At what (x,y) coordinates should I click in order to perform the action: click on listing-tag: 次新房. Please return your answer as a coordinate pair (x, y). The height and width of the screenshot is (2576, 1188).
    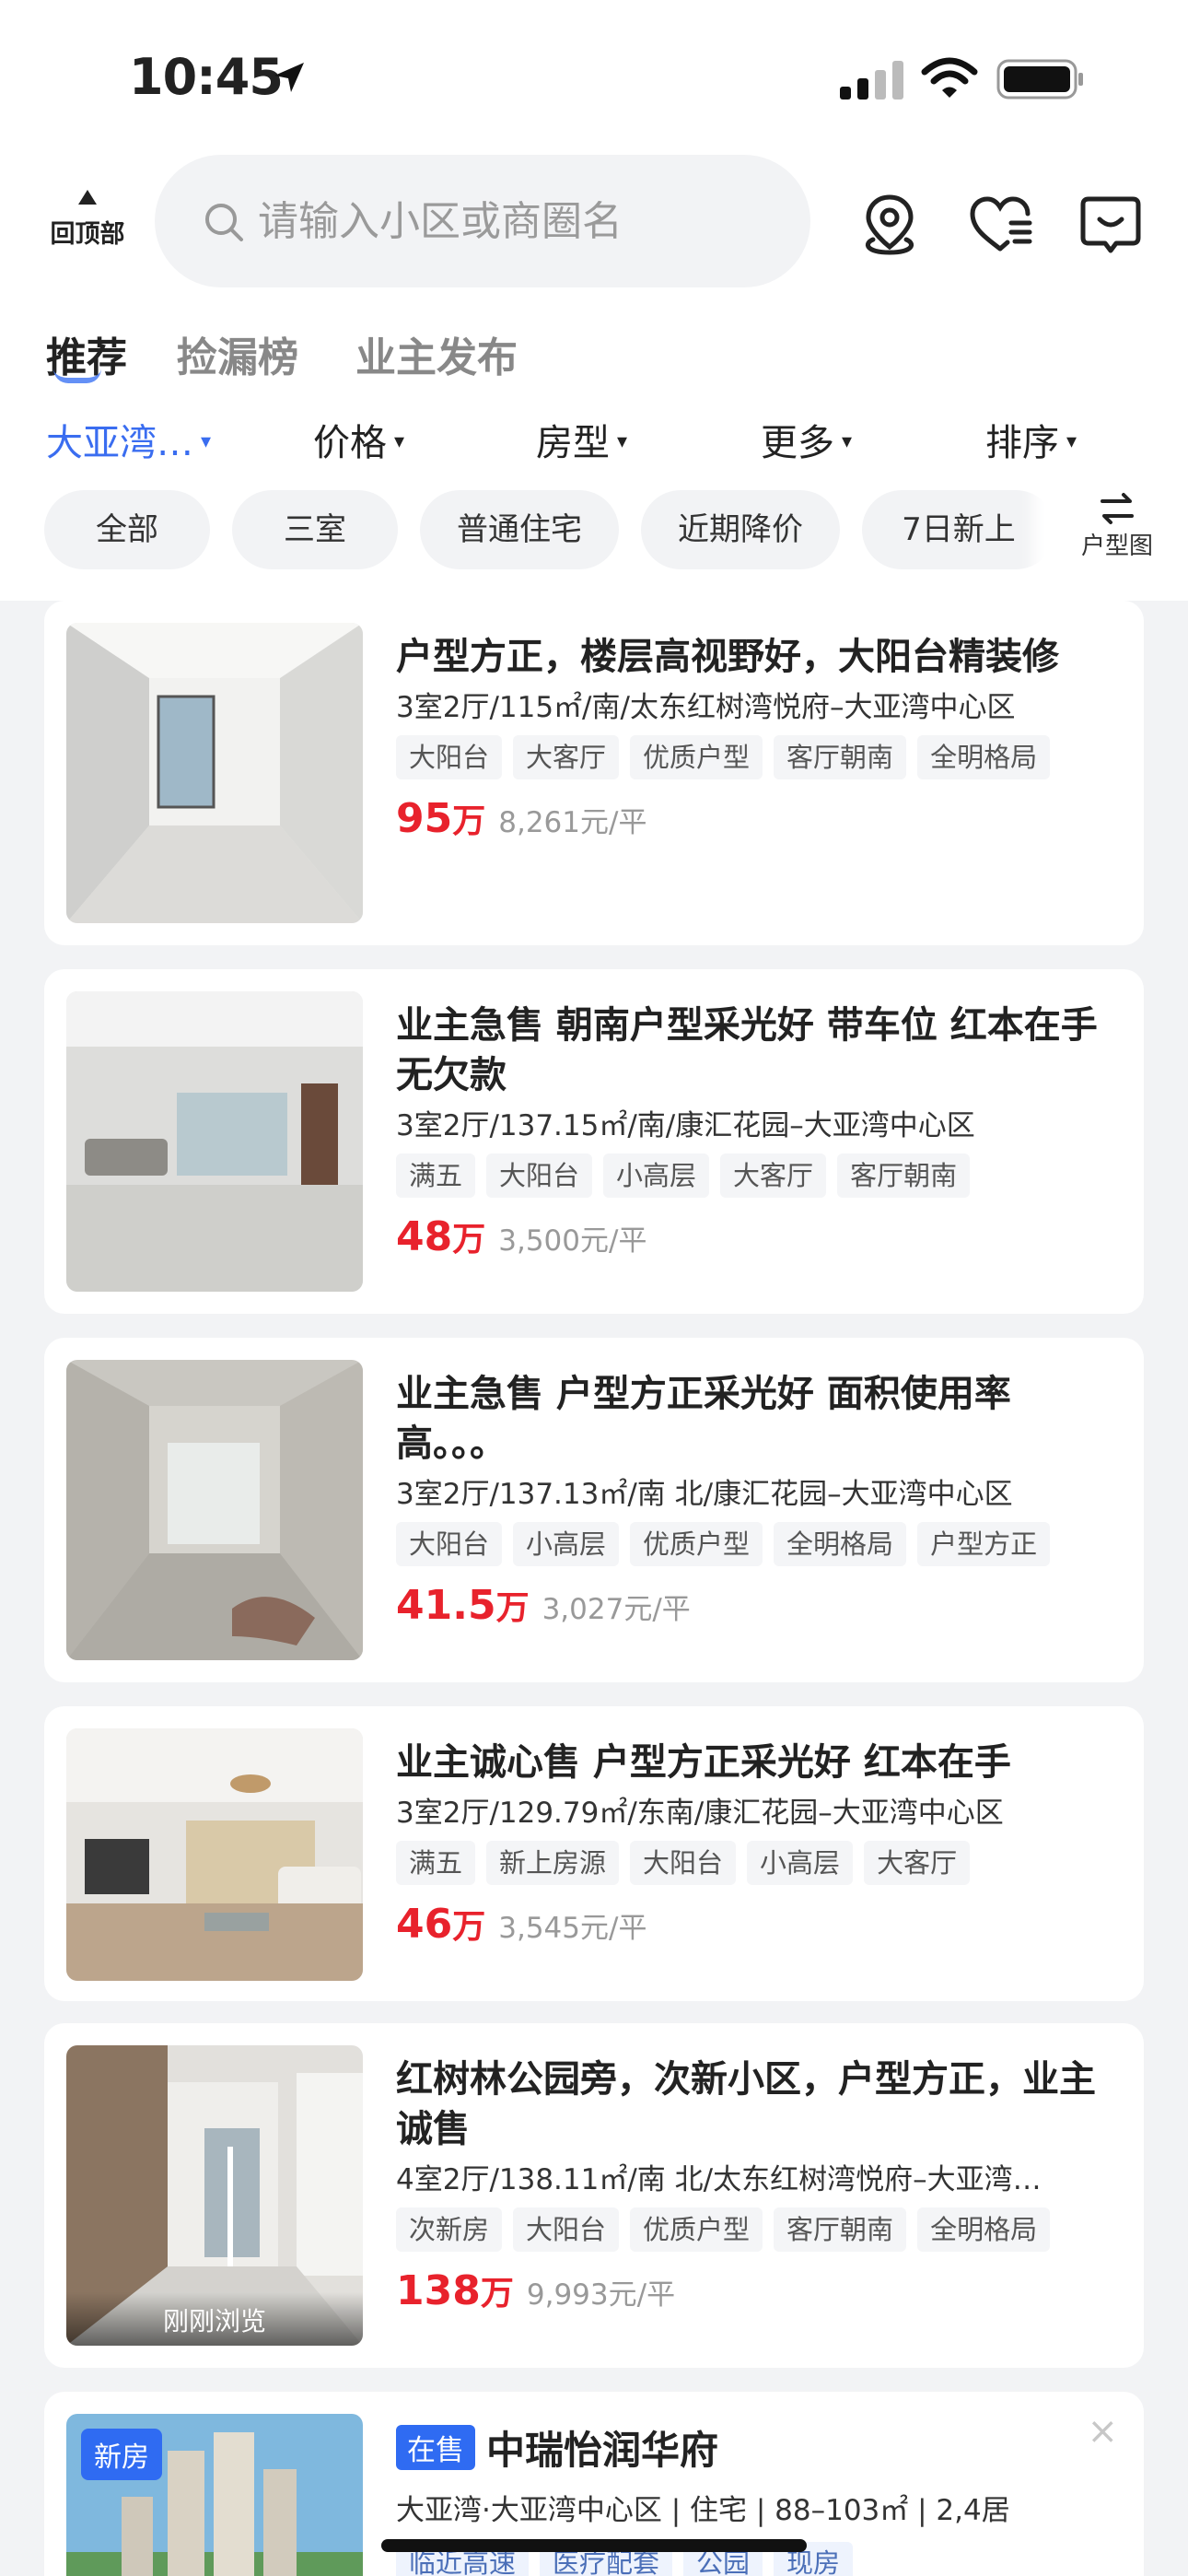
    Looking at the image, I should click on (449, 2229).